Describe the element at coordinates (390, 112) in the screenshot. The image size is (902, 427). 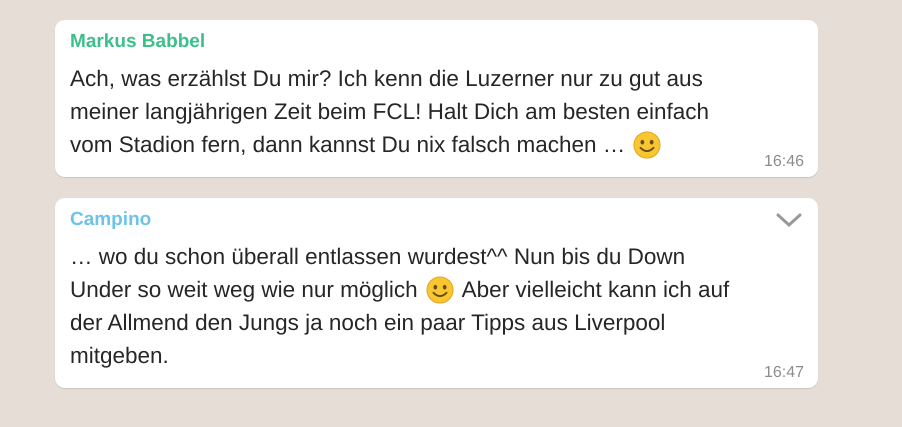
I see `message-text: meiner langjährigen Zeit beim FCL! Halt Dich am besten einfach` at that location.